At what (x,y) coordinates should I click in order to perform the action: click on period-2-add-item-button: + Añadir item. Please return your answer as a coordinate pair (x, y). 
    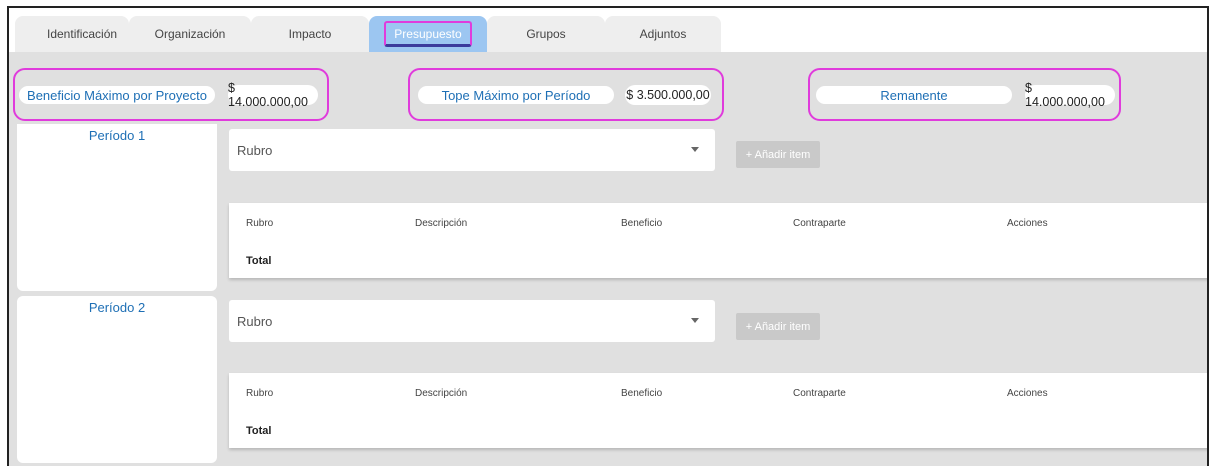
    Looking at the image, I should click on (778, 326).